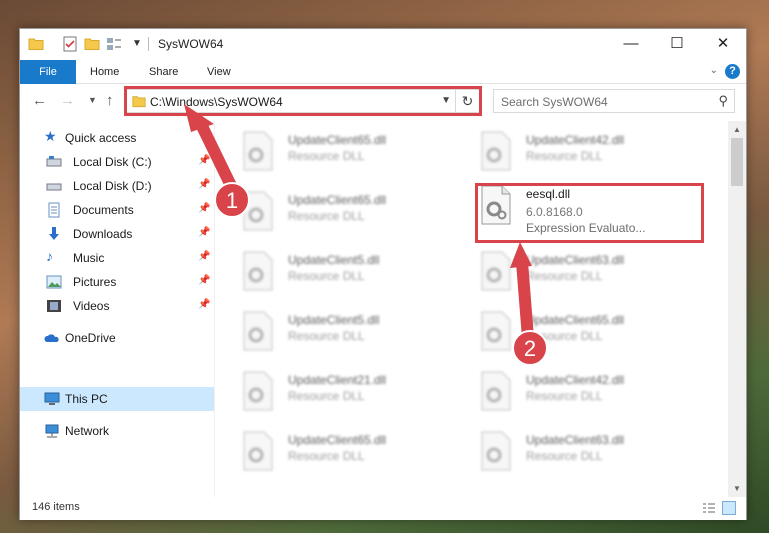  What do you see at coordinates (337, 140) in the screenshot?
I see `file-name: UpdateClient65.dll` at bounding box center [337, 140].